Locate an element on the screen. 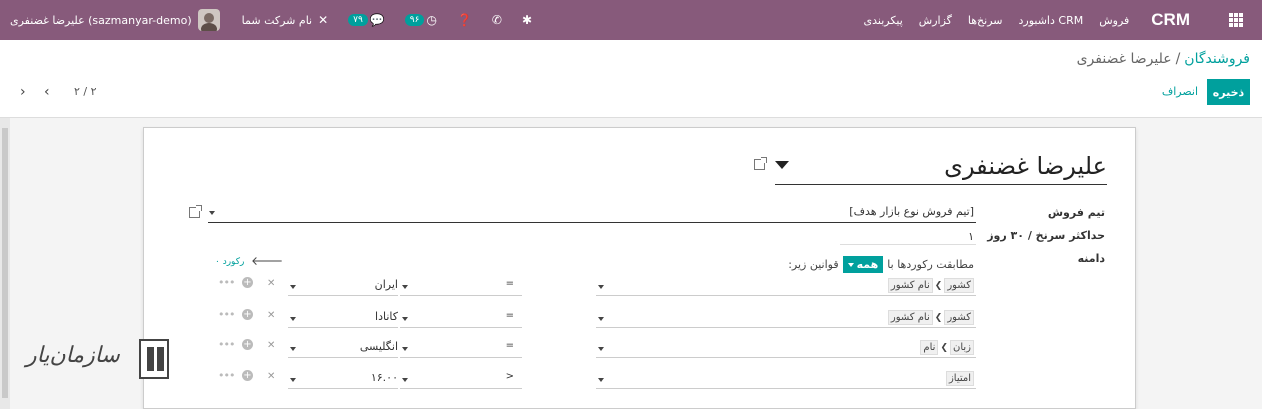 Image resolution: width=1262 pixels, height=409 pixels. domain-match-value: همه is located at coordinates (867, 264).